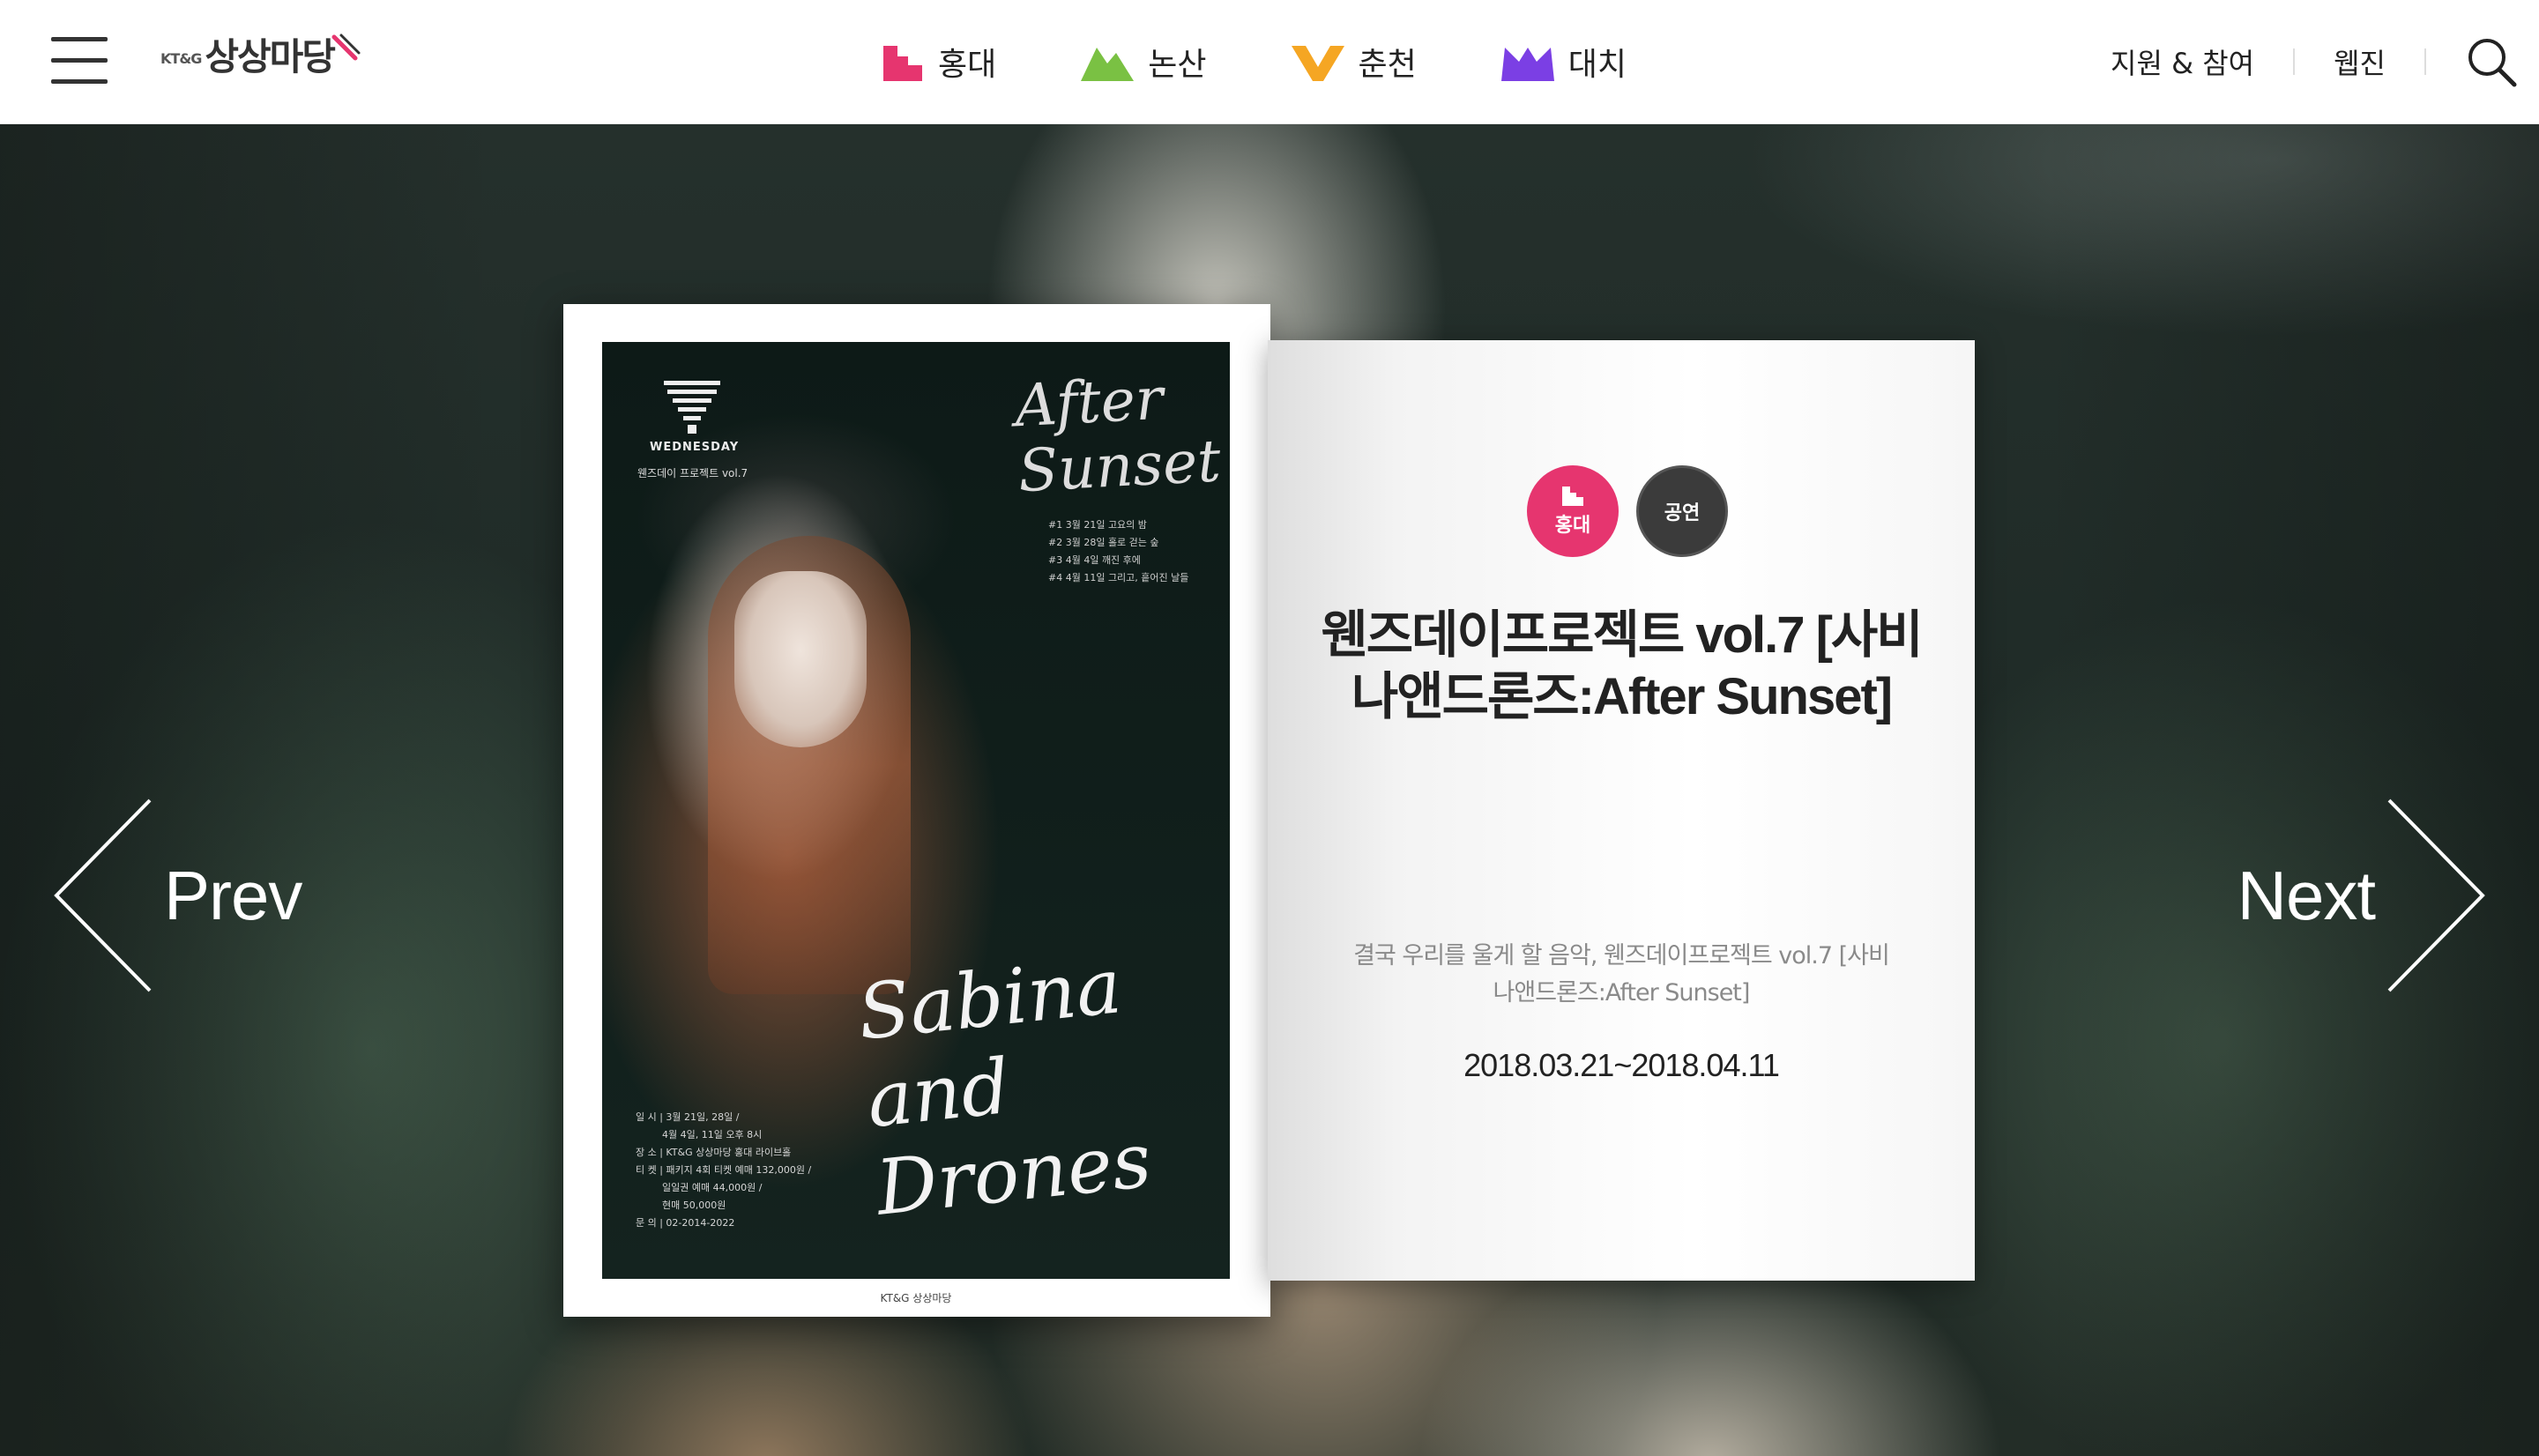  I want to click on badge-performance: 공연, so click(1682, 511).